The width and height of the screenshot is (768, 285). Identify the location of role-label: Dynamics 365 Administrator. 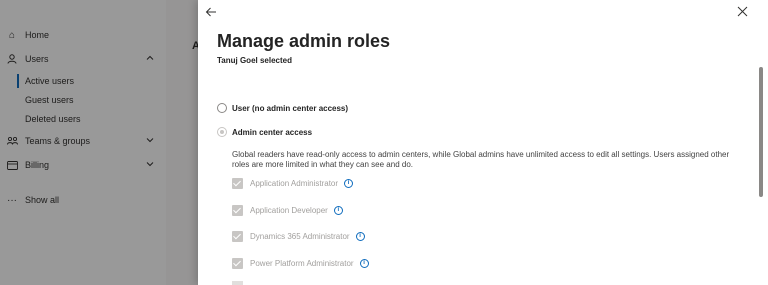
(300, 236).